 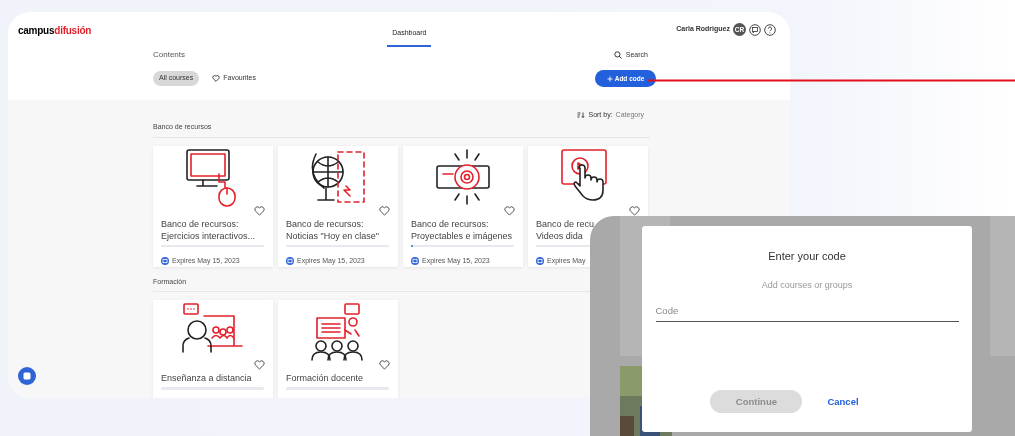 I want to click on course-title: Enseñanza a distancia, so click(x=206, y=378).